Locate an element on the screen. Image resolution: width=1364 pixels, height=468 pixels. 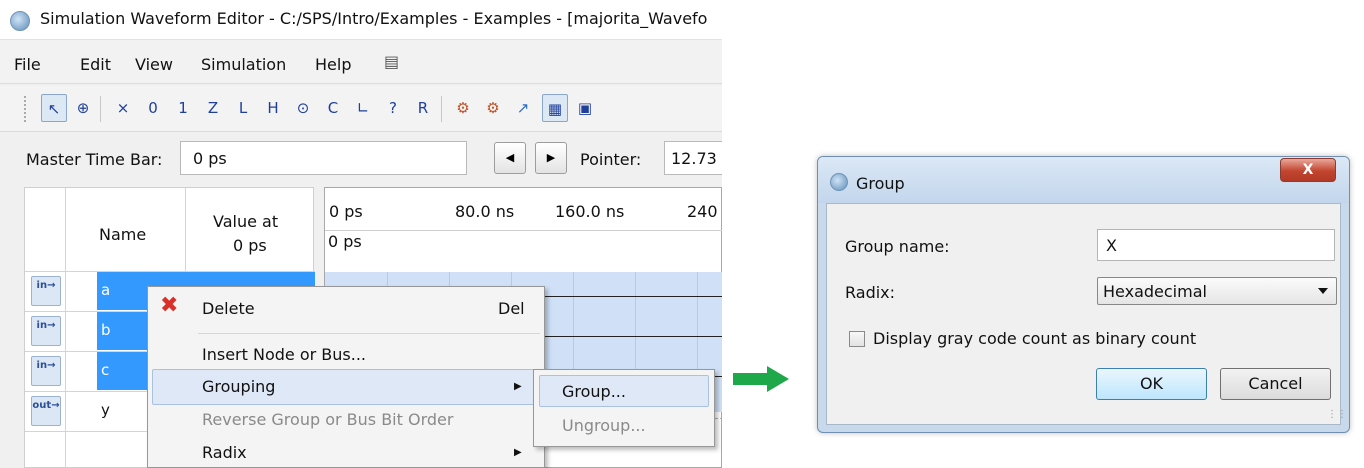
time-tick-label: 80.0 ns is located at coordinates (485, 211).